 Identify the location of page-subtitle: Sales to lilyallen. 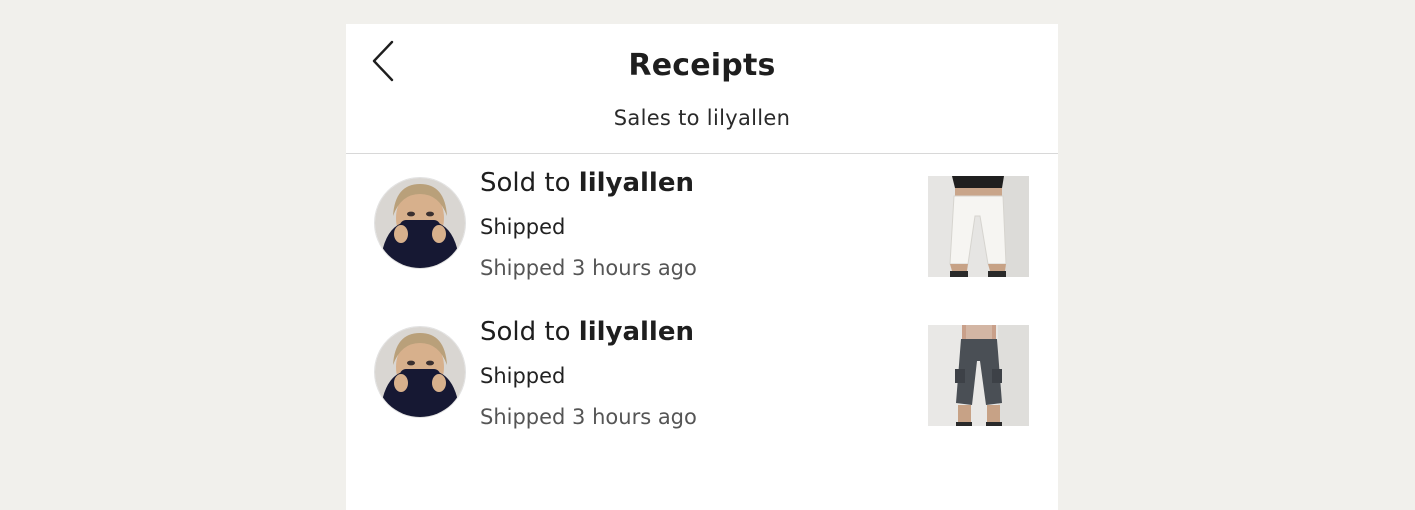
(702, 118).